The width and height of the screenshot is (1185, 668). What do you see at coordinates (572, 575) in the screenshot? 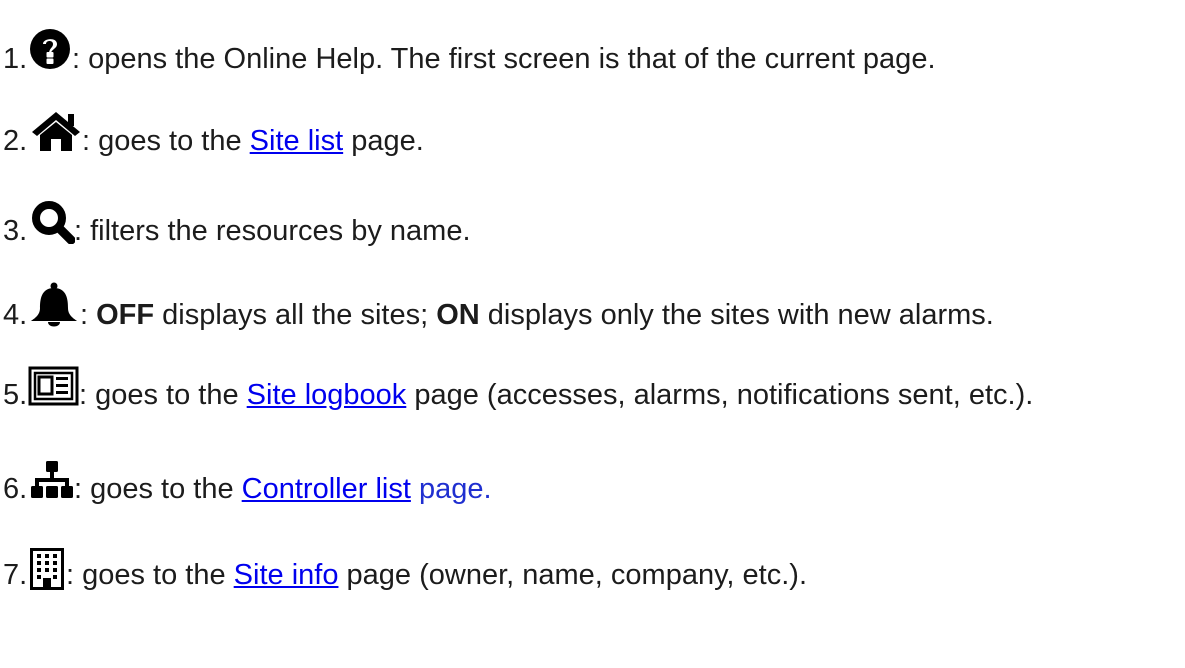
I see `item-text-after: page (owner, name, company, etc.).` at bounding box center [572, 575].